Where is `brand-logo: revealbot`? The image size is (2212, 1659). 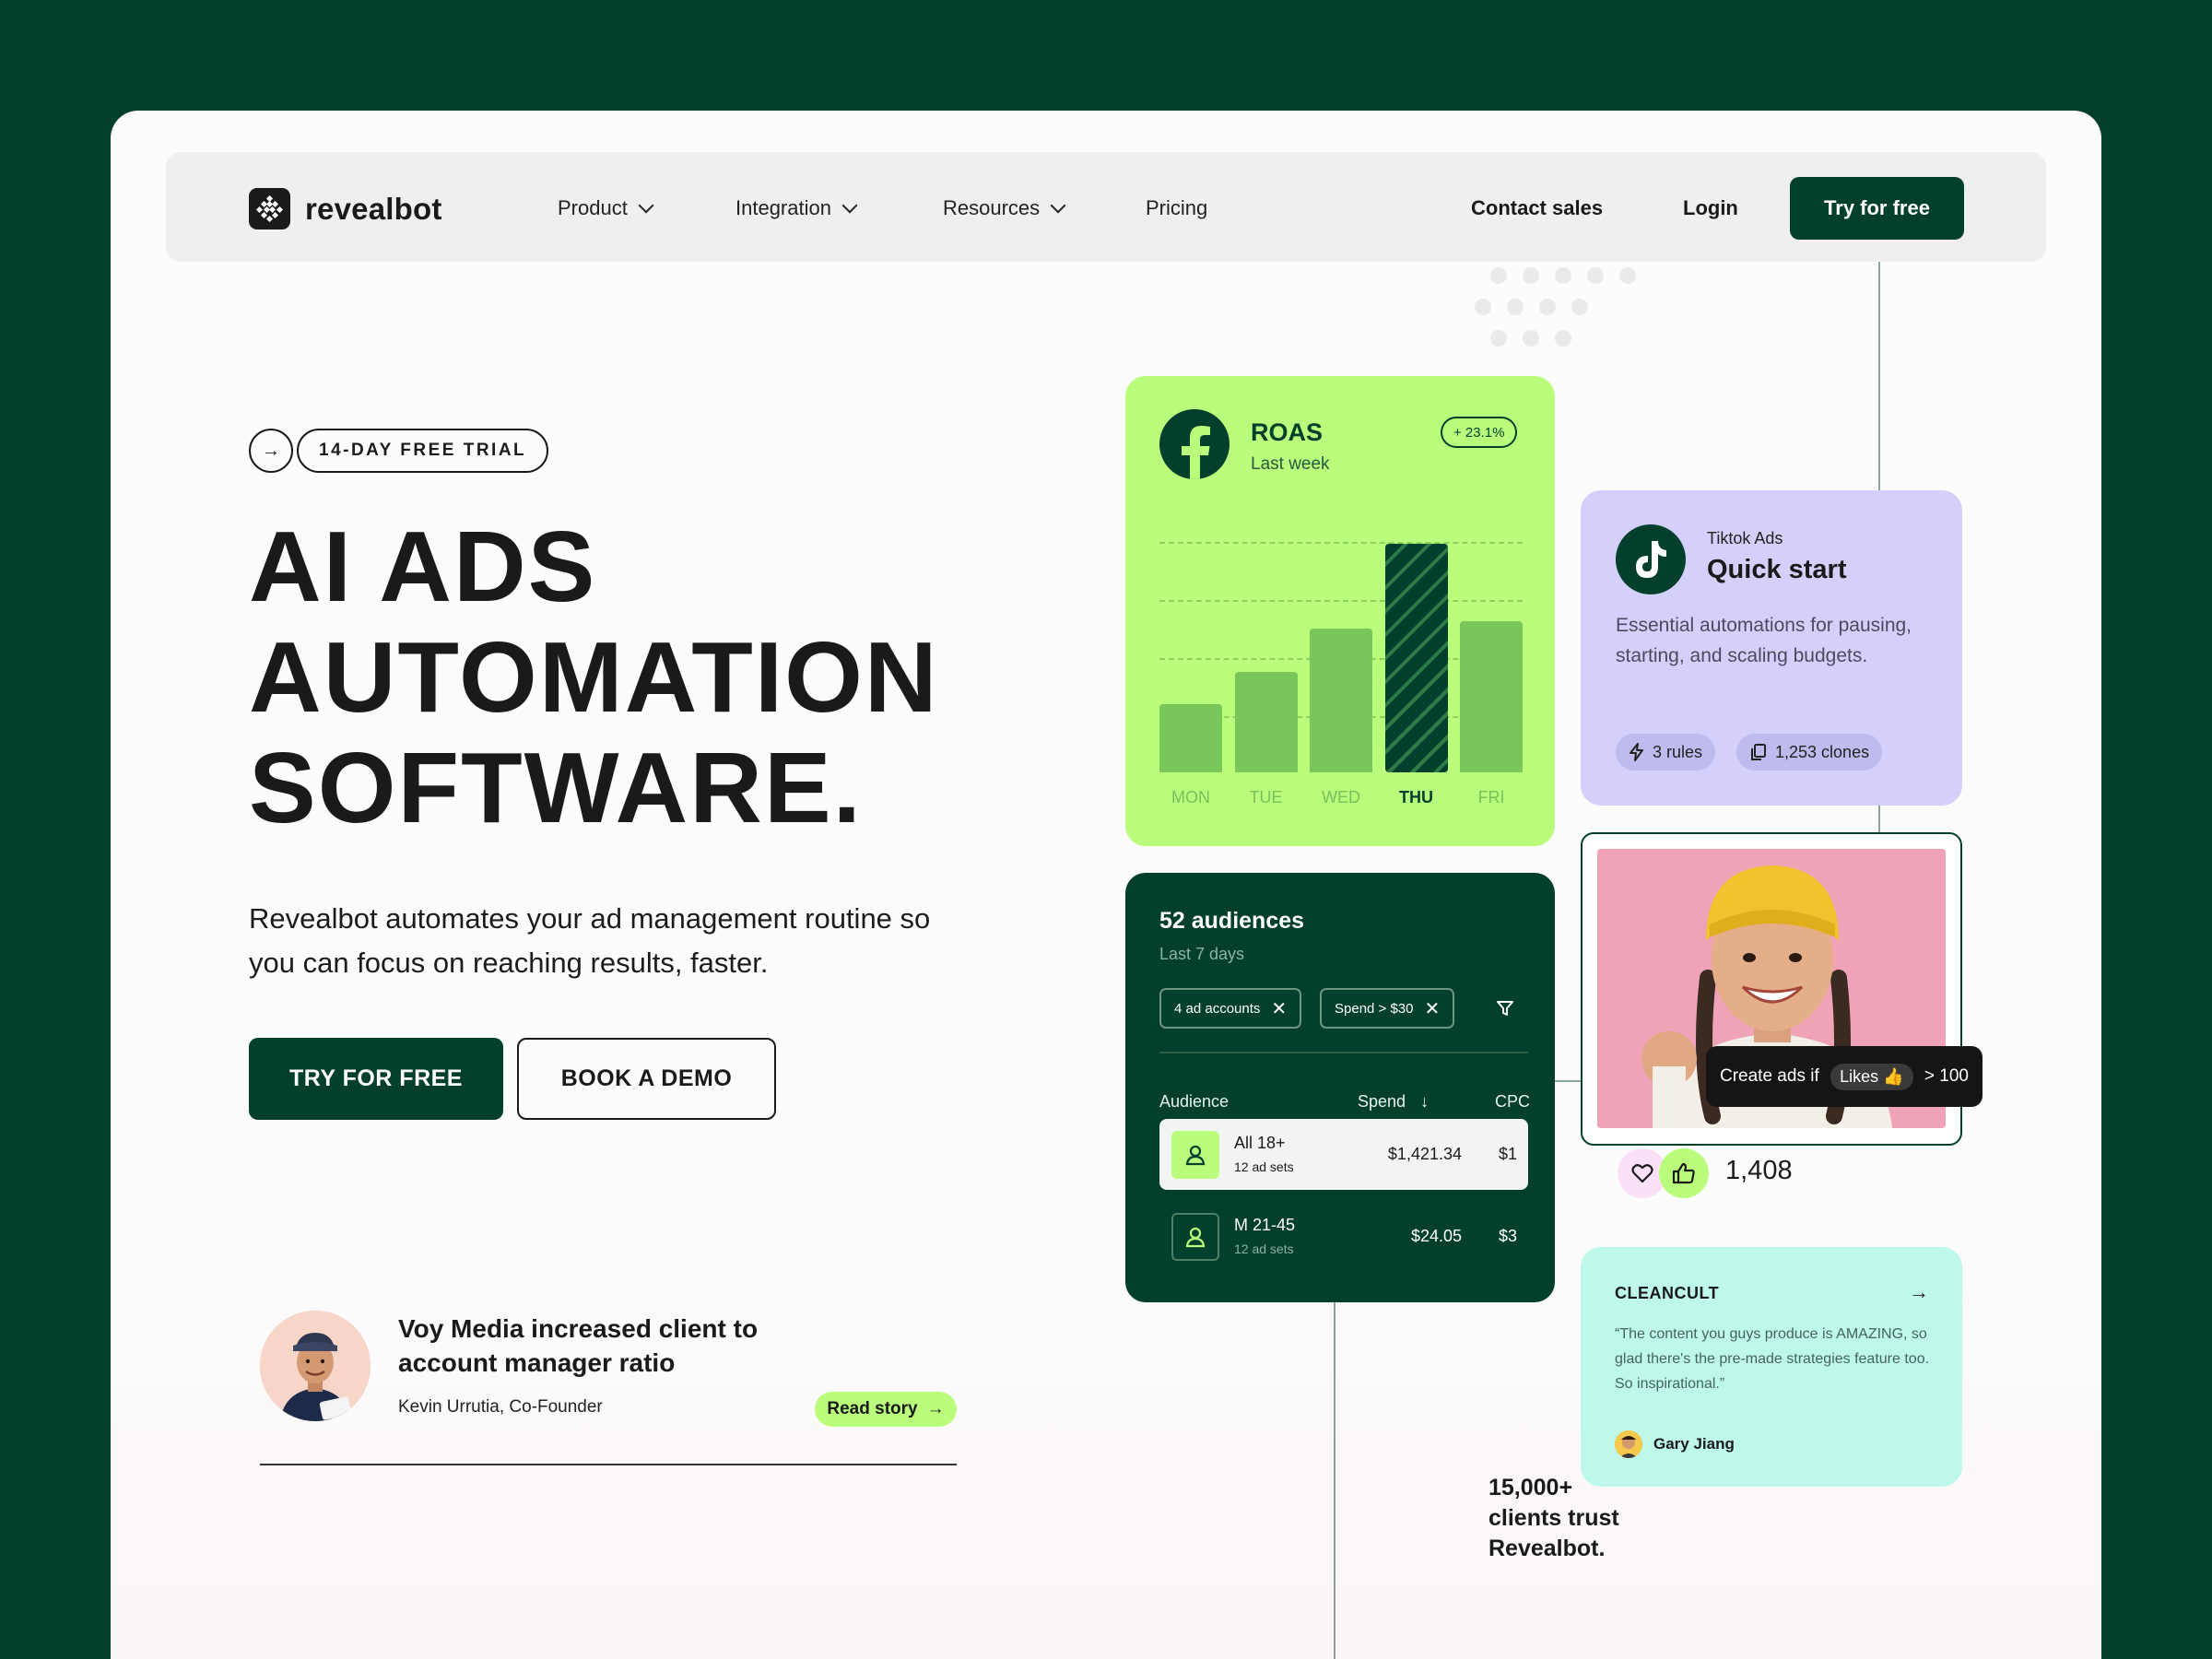 brand-logo: revealbot is located at coordinates (345, 208).